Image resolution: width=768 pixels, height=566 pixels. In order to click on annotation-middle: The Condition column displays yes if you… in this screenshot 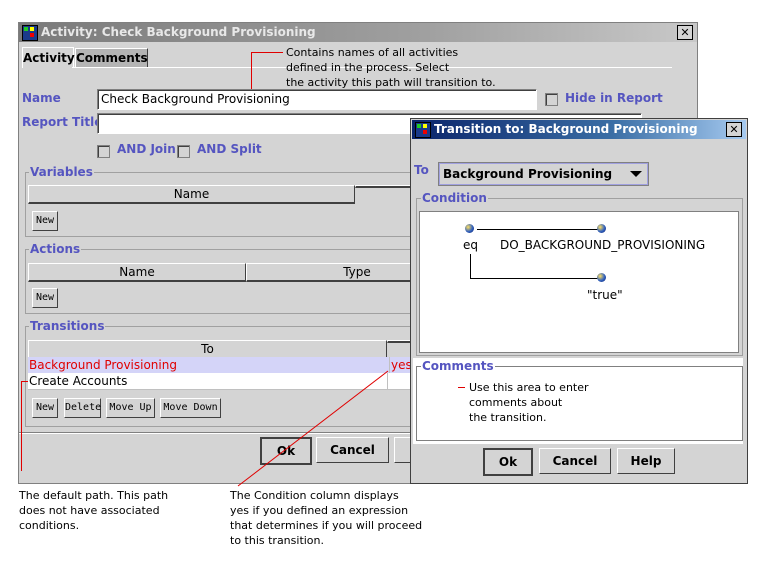, I will do `click(326, 518)`.